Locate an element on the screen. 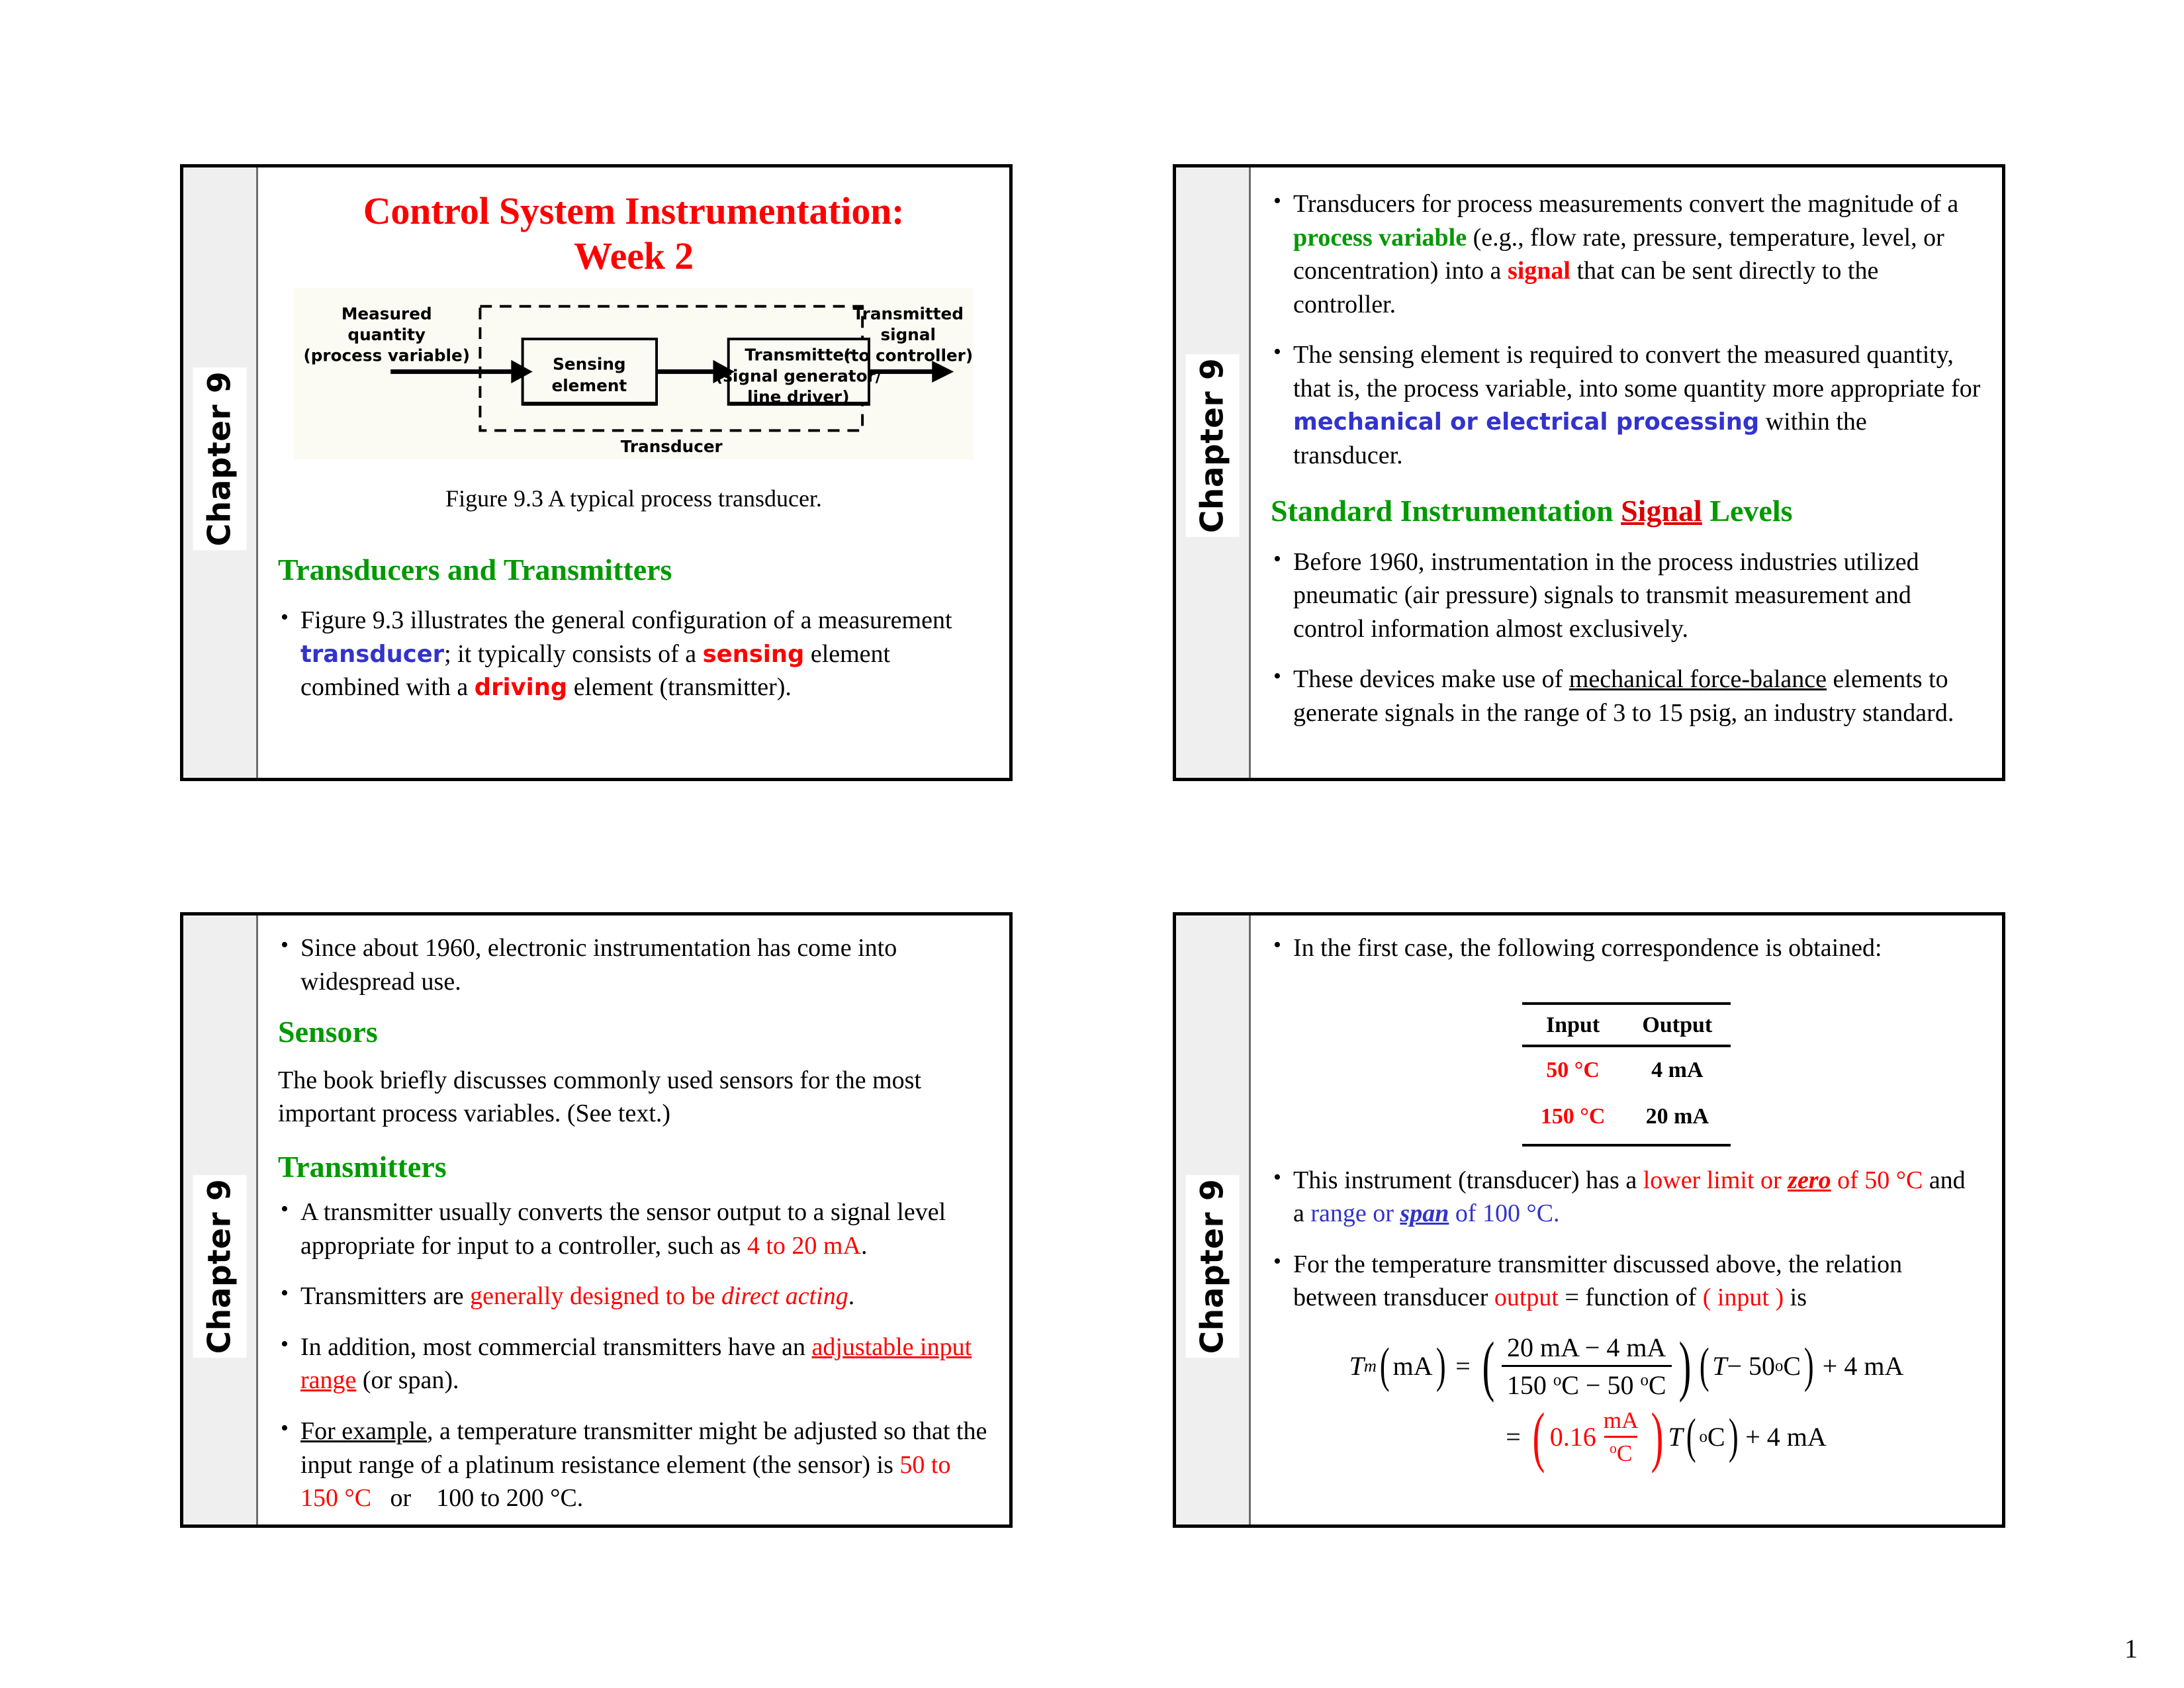 The image size is (2184, 1688). bullet-text-part2: or 100 to 200 °C. is located at coordinates (477, 1498).